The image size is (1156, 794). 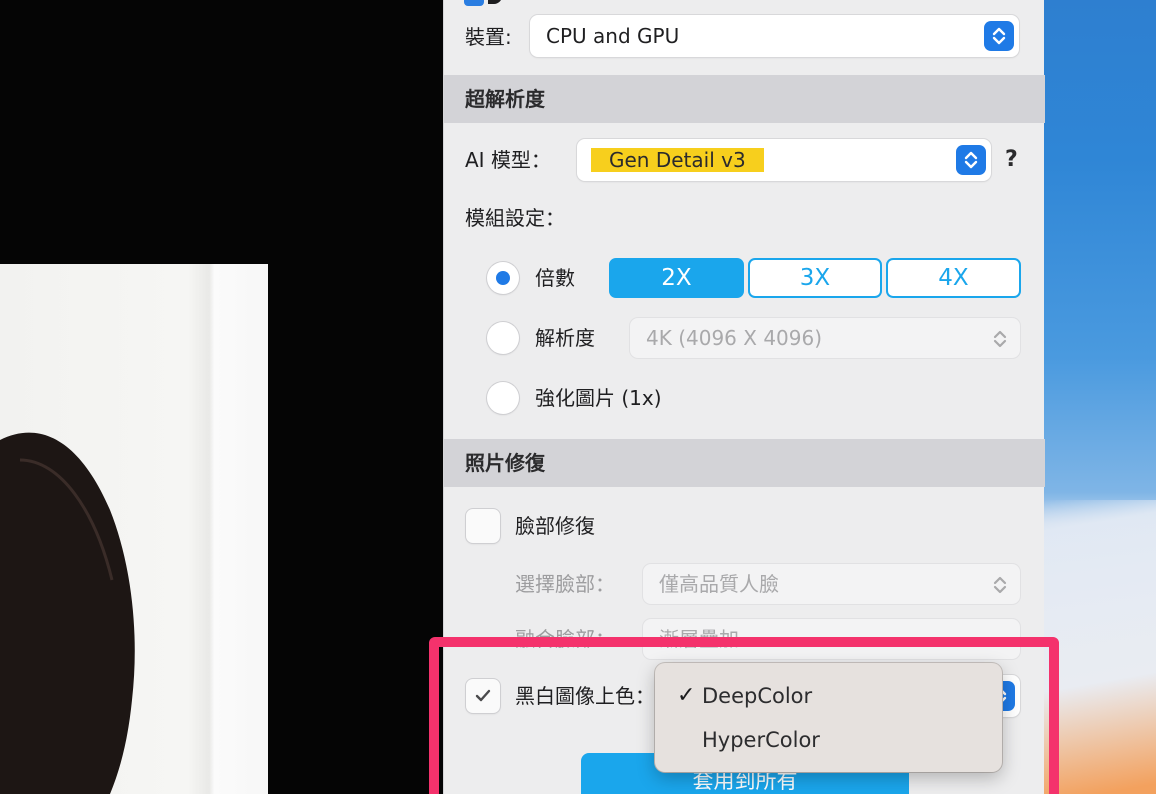 I want to click on checkmark-icon: ✓, so click(x=686, y=695).